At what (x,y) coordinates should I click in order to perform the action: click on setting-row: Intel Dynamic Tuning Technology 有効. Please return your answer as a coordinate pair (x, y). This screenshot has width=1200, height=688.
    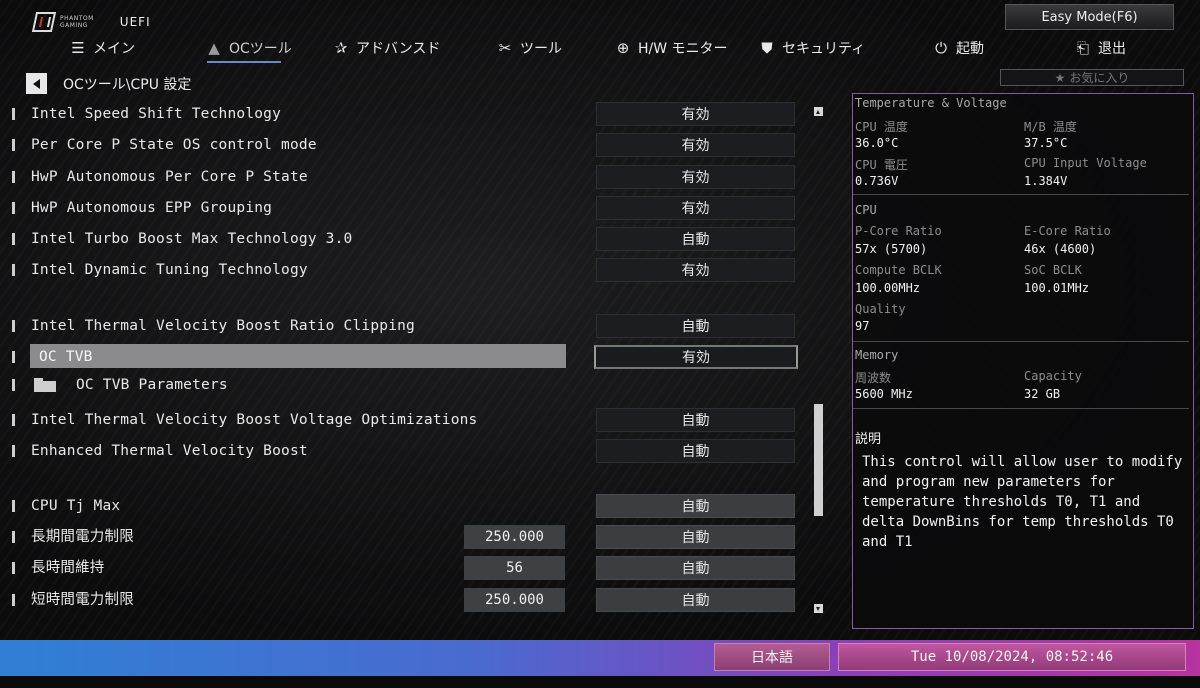
    Looking at the image, I should click on (412, 270).